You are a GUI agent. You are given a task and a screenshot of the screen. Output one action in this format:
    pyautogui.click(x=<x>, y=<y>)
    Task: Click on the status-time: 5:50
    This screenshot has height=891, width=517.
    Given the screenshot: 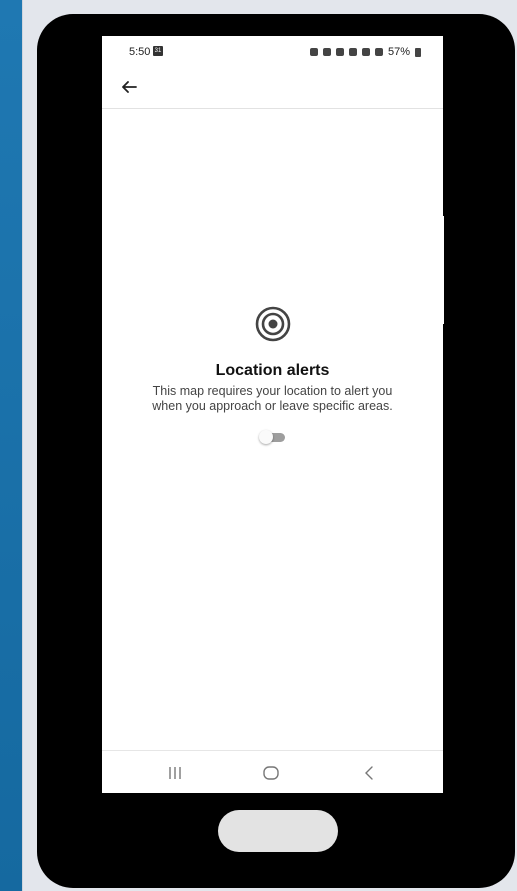 What is the action you would take?
    pyautogui.click(x=140, y=52)
    